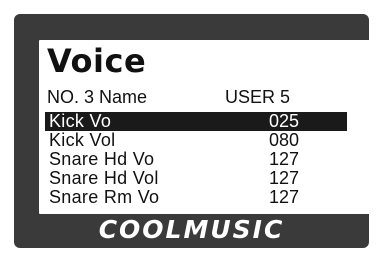  Describe the element at coordinates (197, 97) in the screenshot. I see `kit-info-line: NO. 3 Name USER 5` at that location.